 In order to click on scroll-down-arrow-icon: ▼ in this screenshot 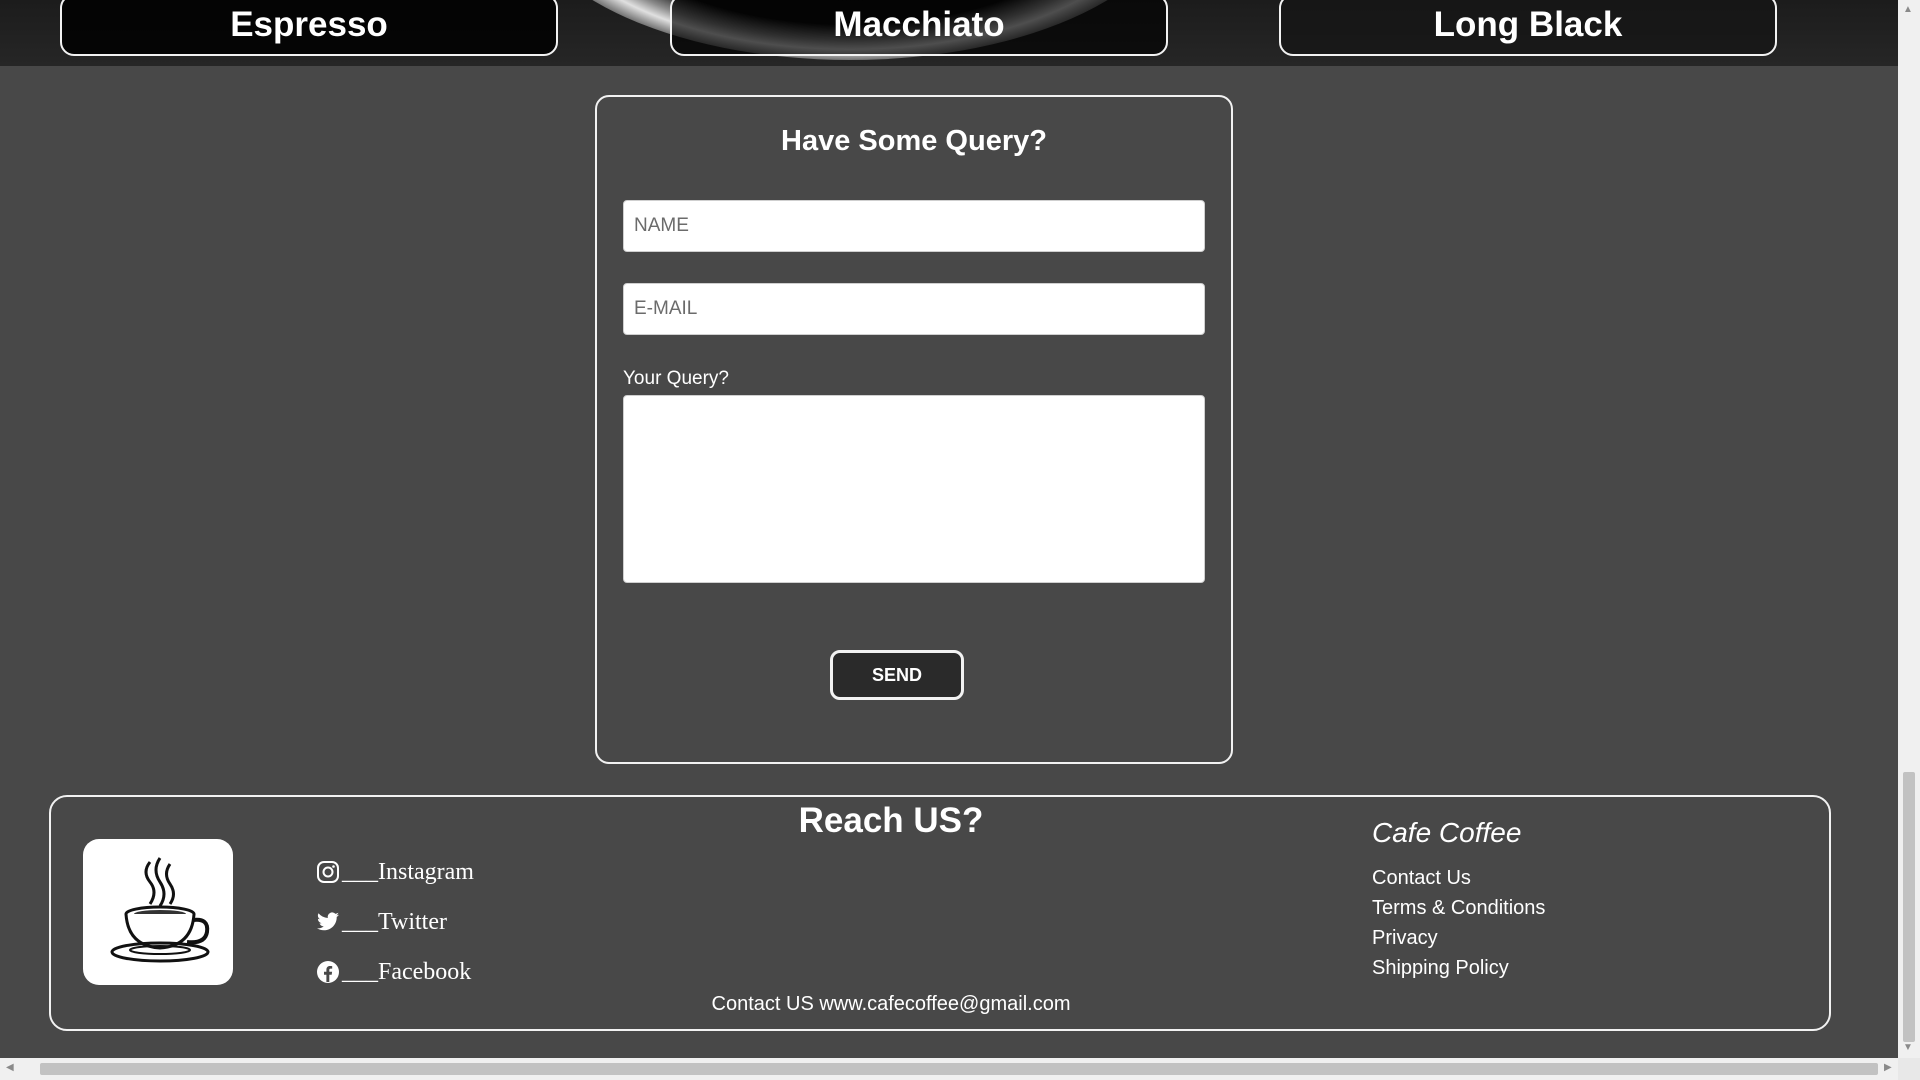, I will do `click(1908, 1047)`.